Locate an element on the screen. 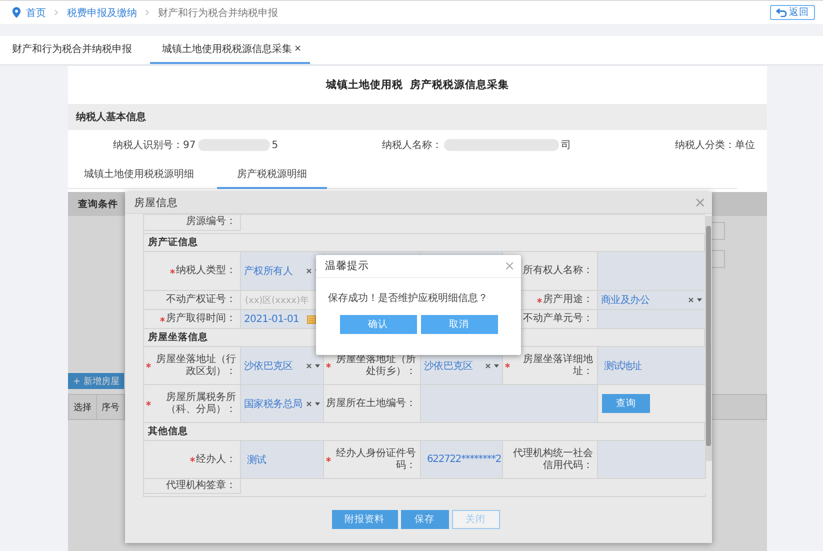  tab: 财产和行为税合并纳税申报 is located at coordinates (72, 50).